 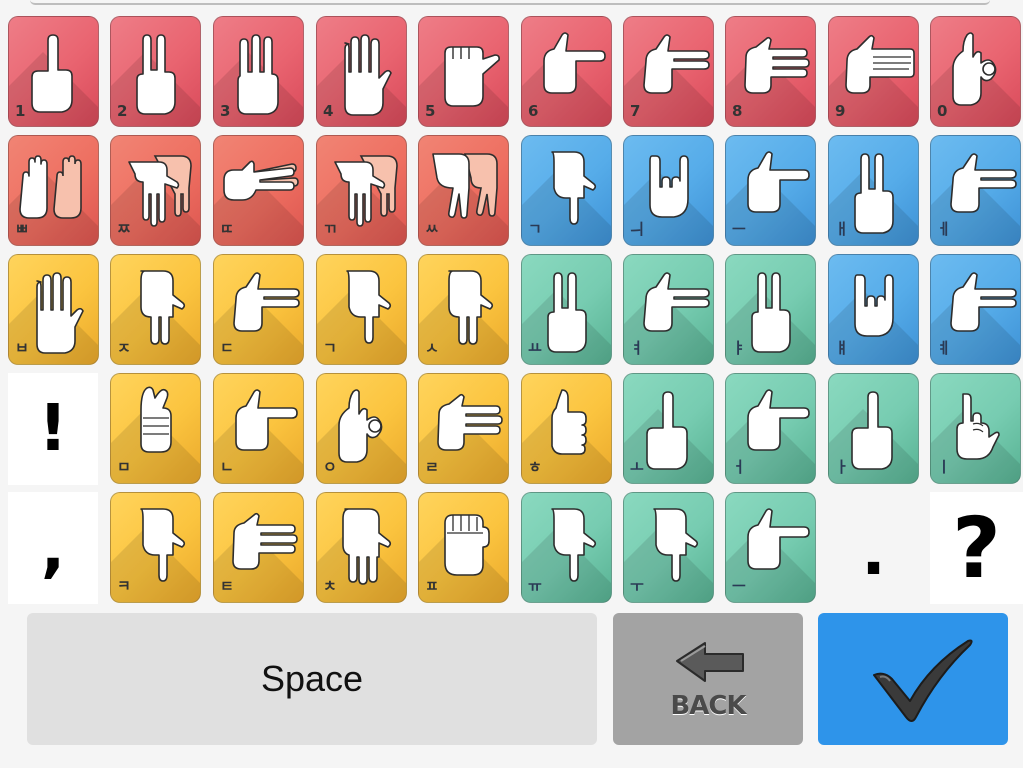 I want to click on sign-key: ㅣ, so click(x=975, y=428).